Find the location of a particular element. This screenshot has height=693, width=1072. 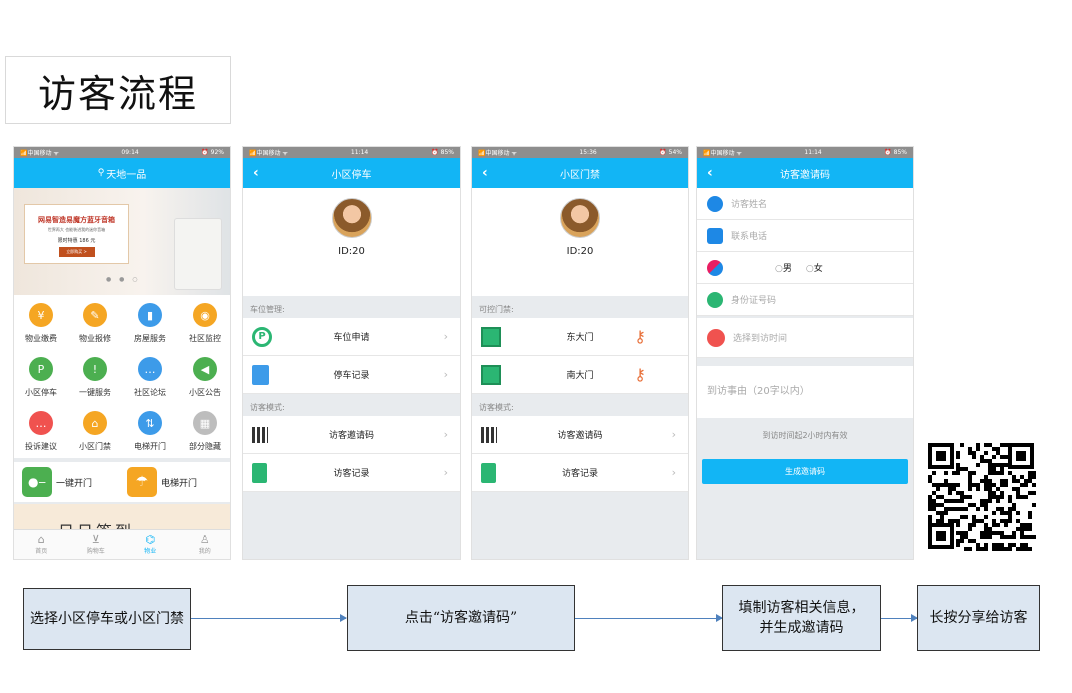

generate-code-button: 生成邀请码 is located at coordinates (805, 471).